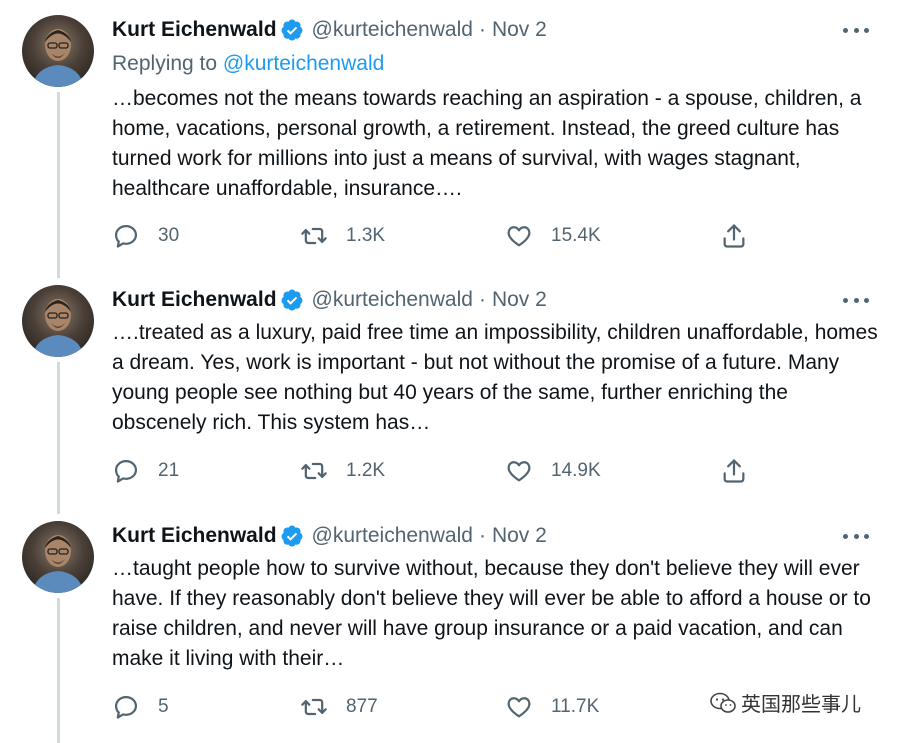 This screenshot has height=743, width=897. What do you see at coordinates (801, 705) in the screenshot?
I see `watermark-text: 英国那些事儿` at bounding box center [801, 705].